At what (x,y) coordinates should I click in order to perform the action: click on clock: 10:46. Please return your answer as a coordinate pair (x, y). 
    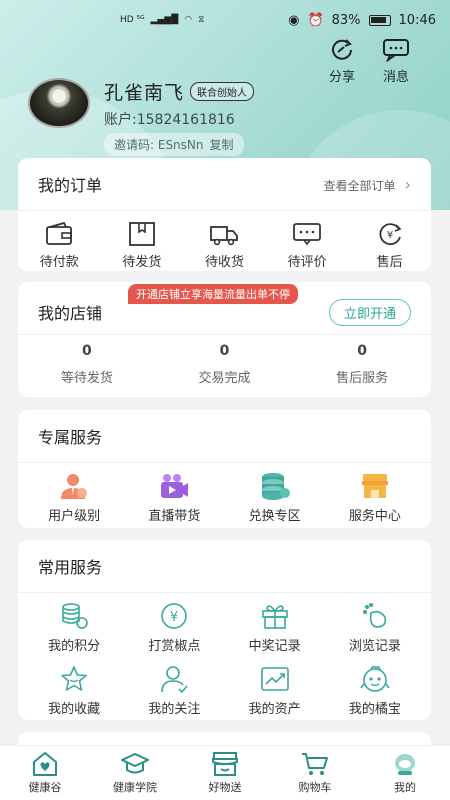
    Looking at the image, I should click on (417, 20).